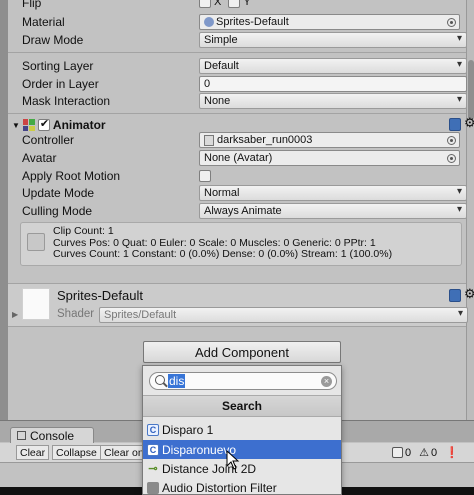  What do you see at coordinates (48, 140) in the screenshot?
I see `controller-label: Controller` at bounding box center [48, 140].